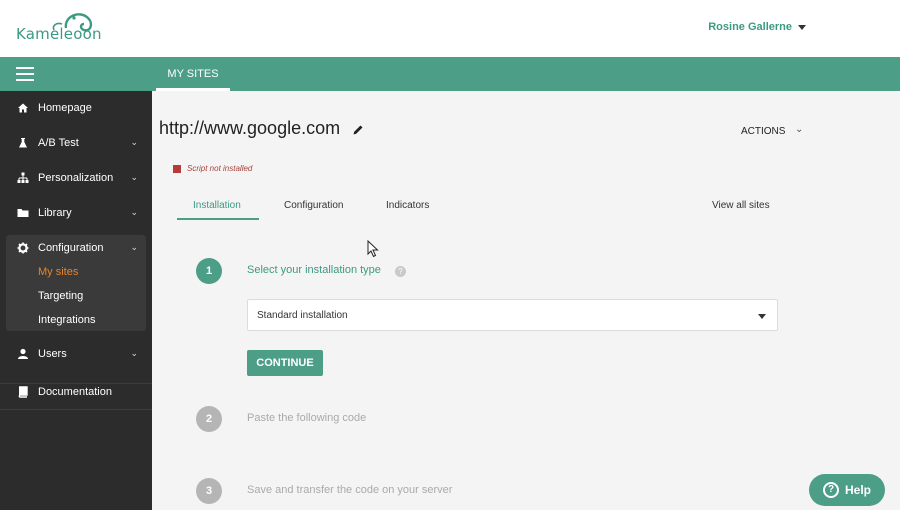 This screenshot has width=900, height=510. What do you see at coordinates (52, 354) in the screenshot?
I see `sidebar-item-label: Users` at bounding box center [52, 354].